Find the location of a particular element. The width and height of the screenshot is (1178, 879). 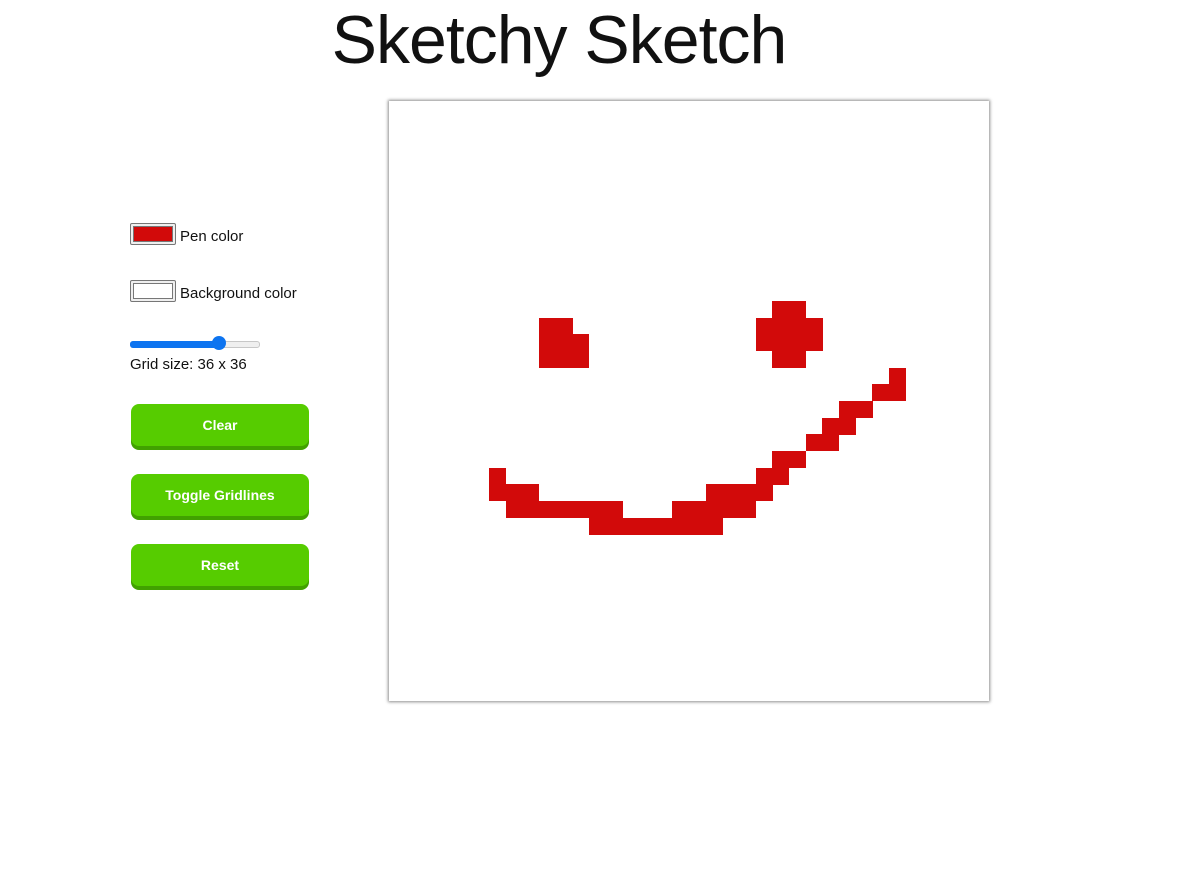

grid-size-slider is located at coordinates (195, 344).